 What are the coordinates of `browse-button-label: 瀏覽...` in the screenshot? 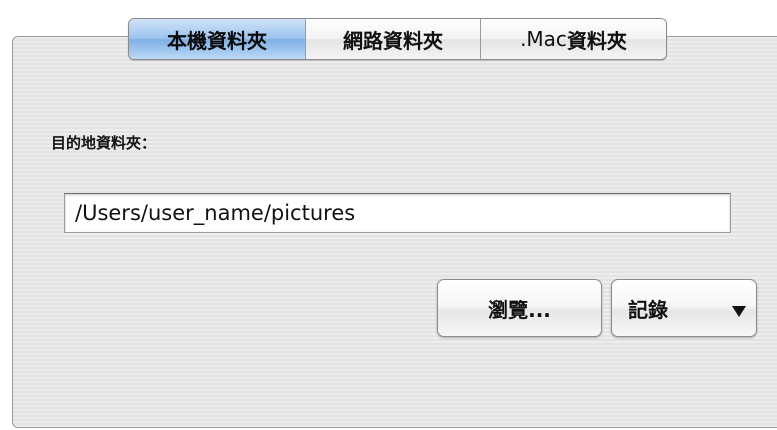 It's located at (519, 309).